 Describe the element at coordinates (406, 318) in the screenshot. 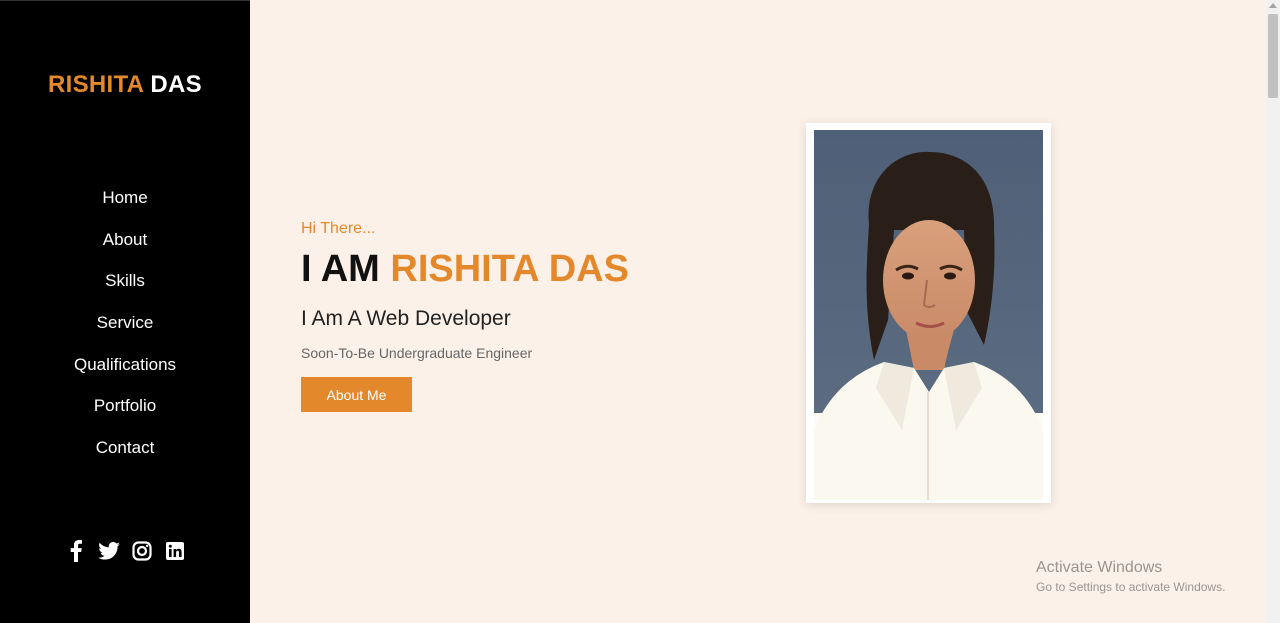

I see `hero-role: I Am A Web Developer` at that location.